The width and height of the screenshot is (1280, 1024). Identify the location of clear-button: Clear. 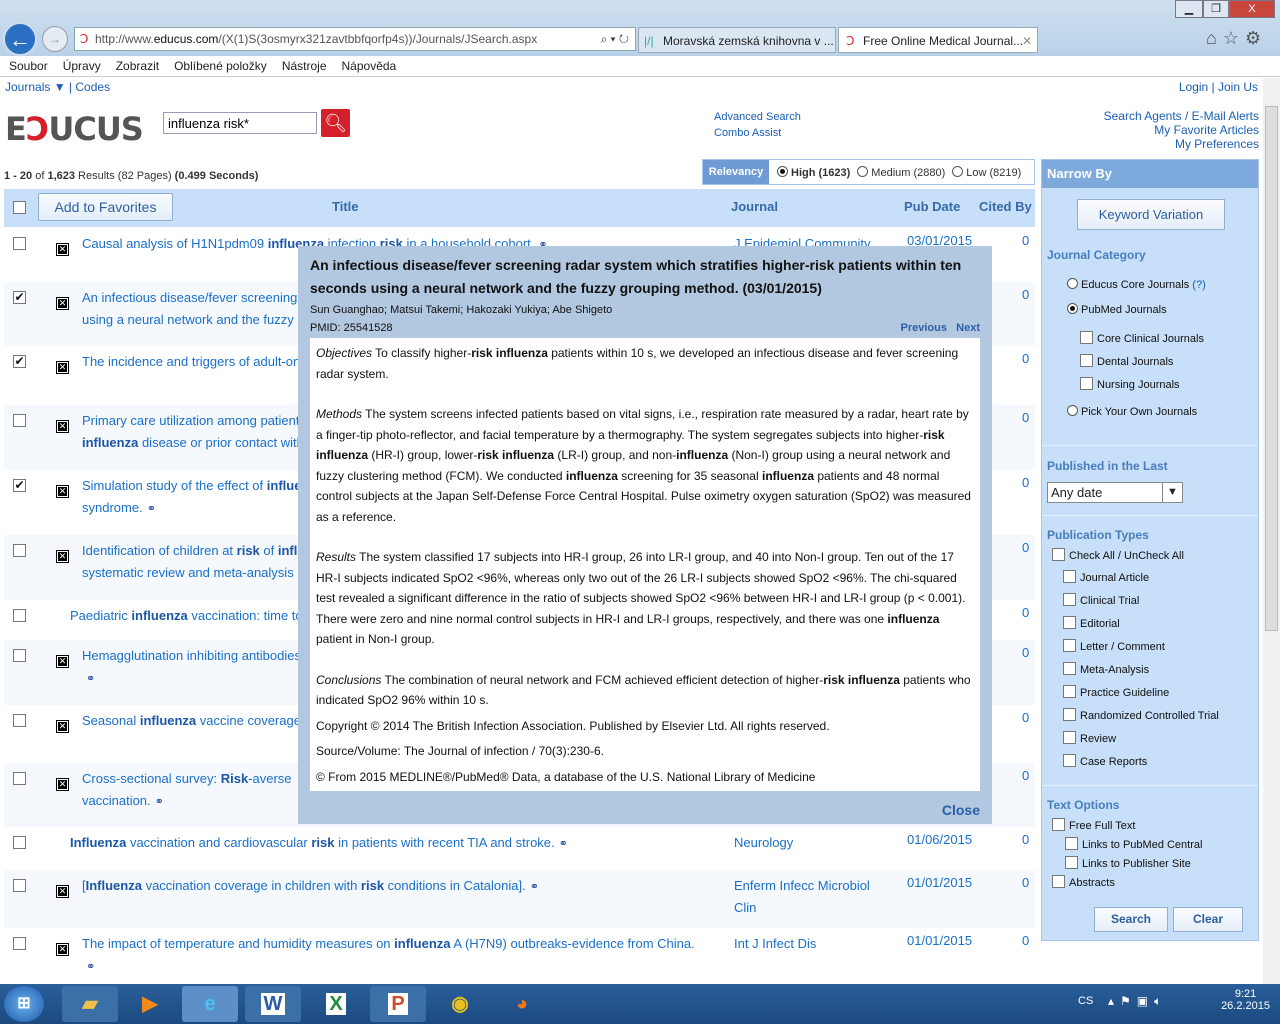
(1208, 919).